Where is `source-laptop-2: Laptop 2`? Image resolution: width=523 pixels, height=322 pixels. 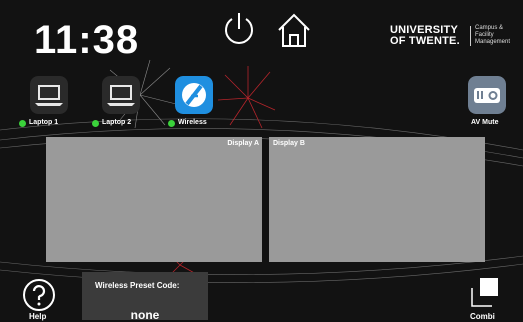
source-laptop-2: Laptop 2 is located at coordinates (122, 101).